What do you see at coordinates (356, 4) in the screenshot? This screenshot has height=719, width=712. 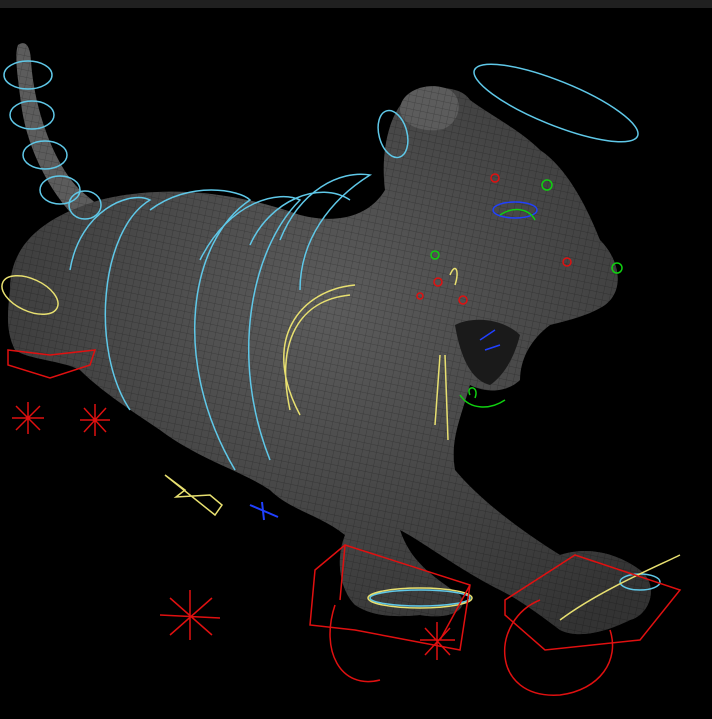 I see `viewport-toolbar-strip` at bounding box center [356, 4].